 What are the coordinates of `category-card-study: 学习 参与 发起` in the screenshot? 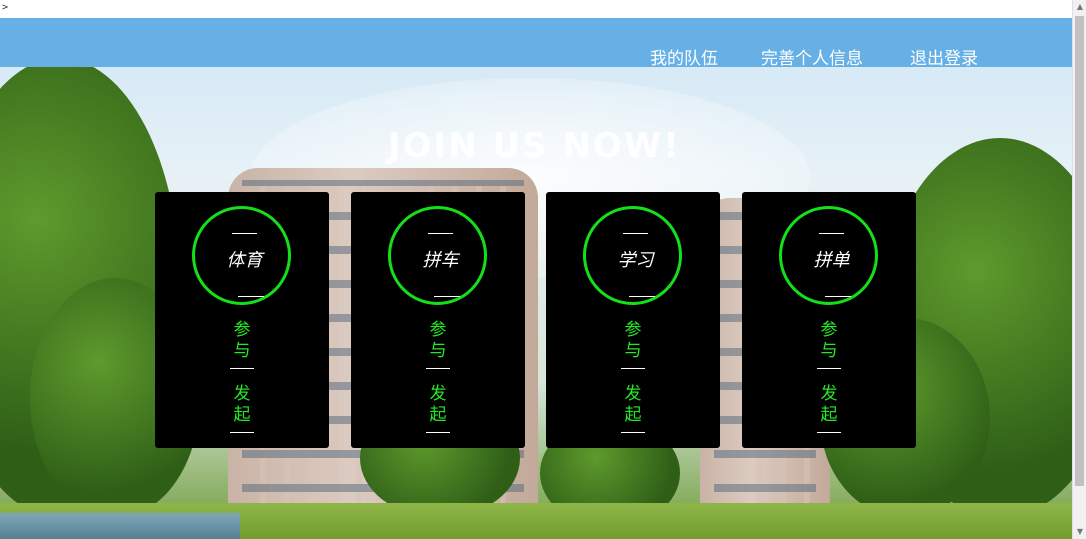 It's located at (633, 320).